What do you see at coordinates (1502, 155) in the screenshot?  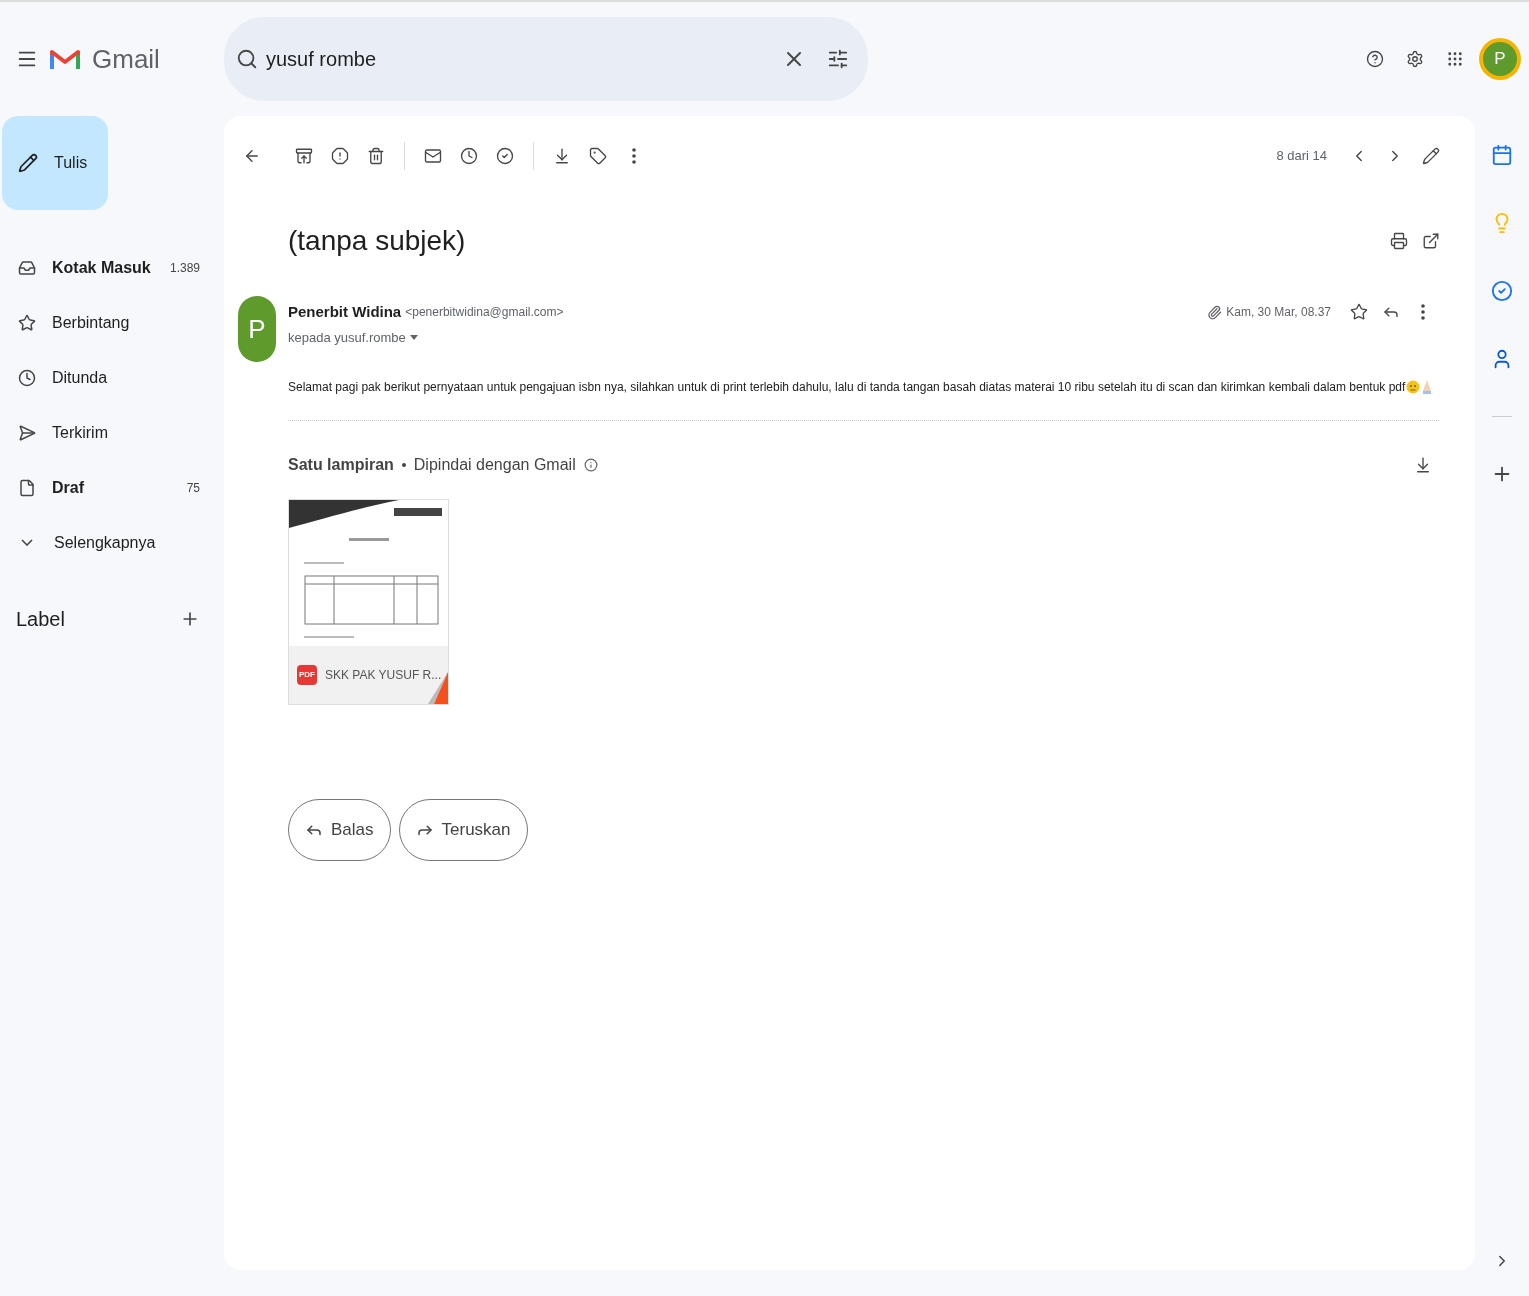 I see `calendar-icon` at bounding box center [1502, 155].